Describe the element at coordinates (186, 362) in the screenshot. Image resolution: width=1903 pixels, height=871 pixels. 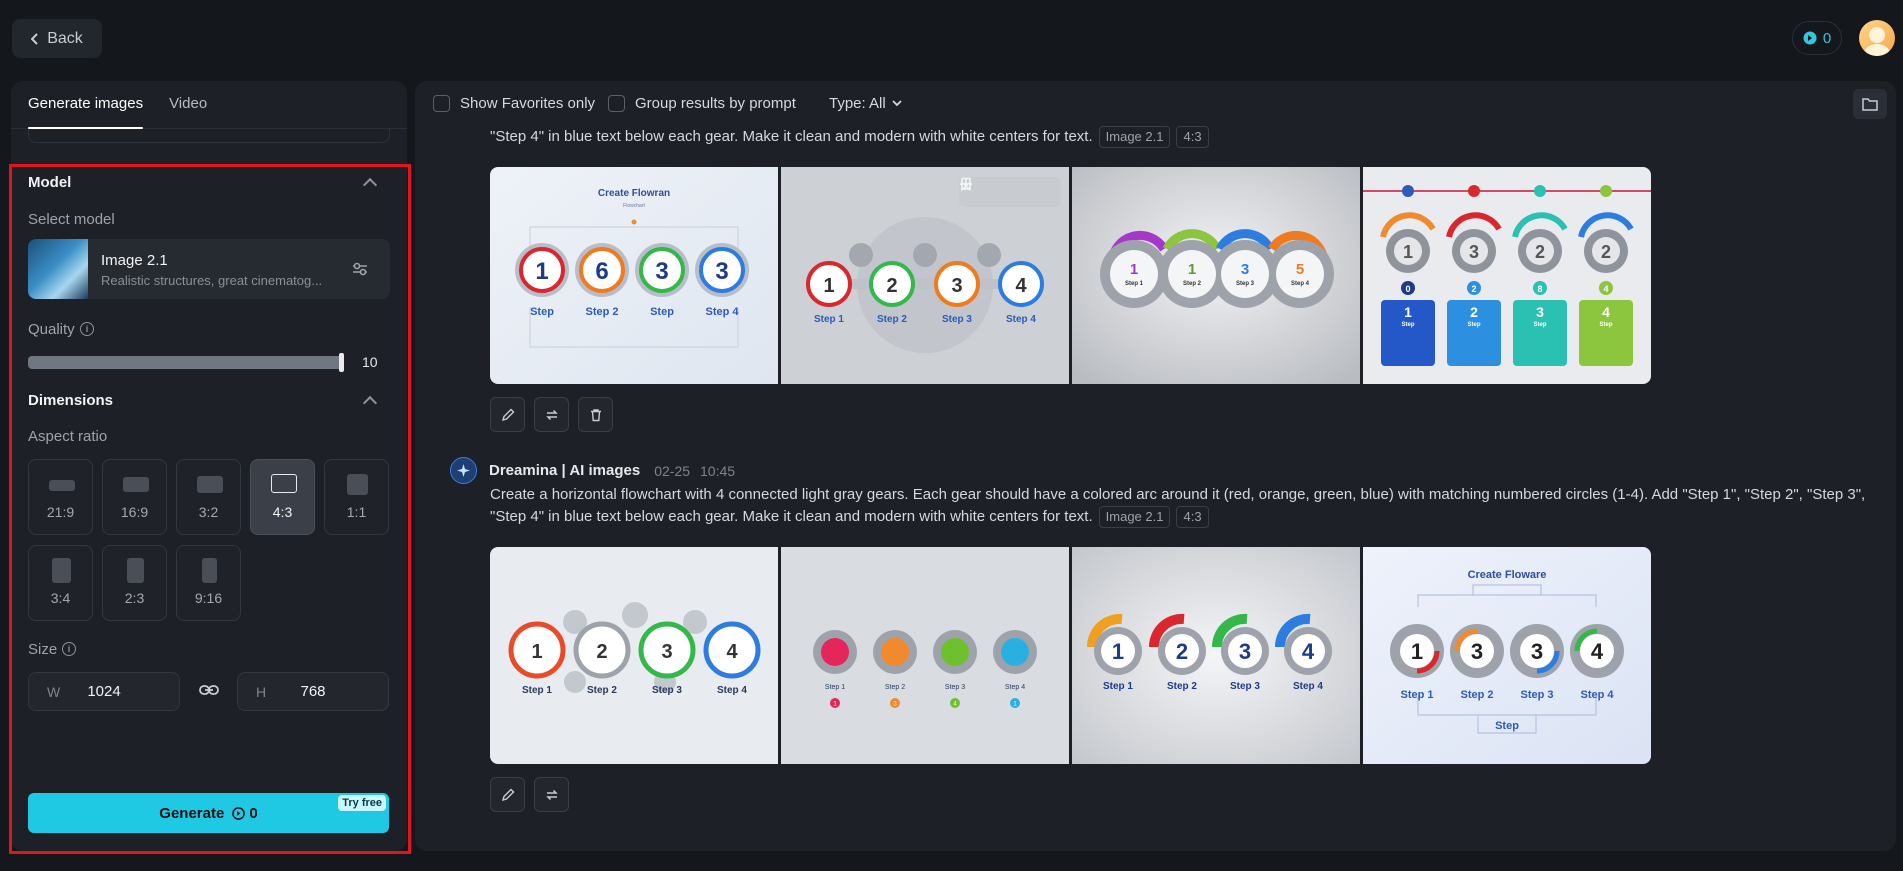
I see `quality-slider` at that location.